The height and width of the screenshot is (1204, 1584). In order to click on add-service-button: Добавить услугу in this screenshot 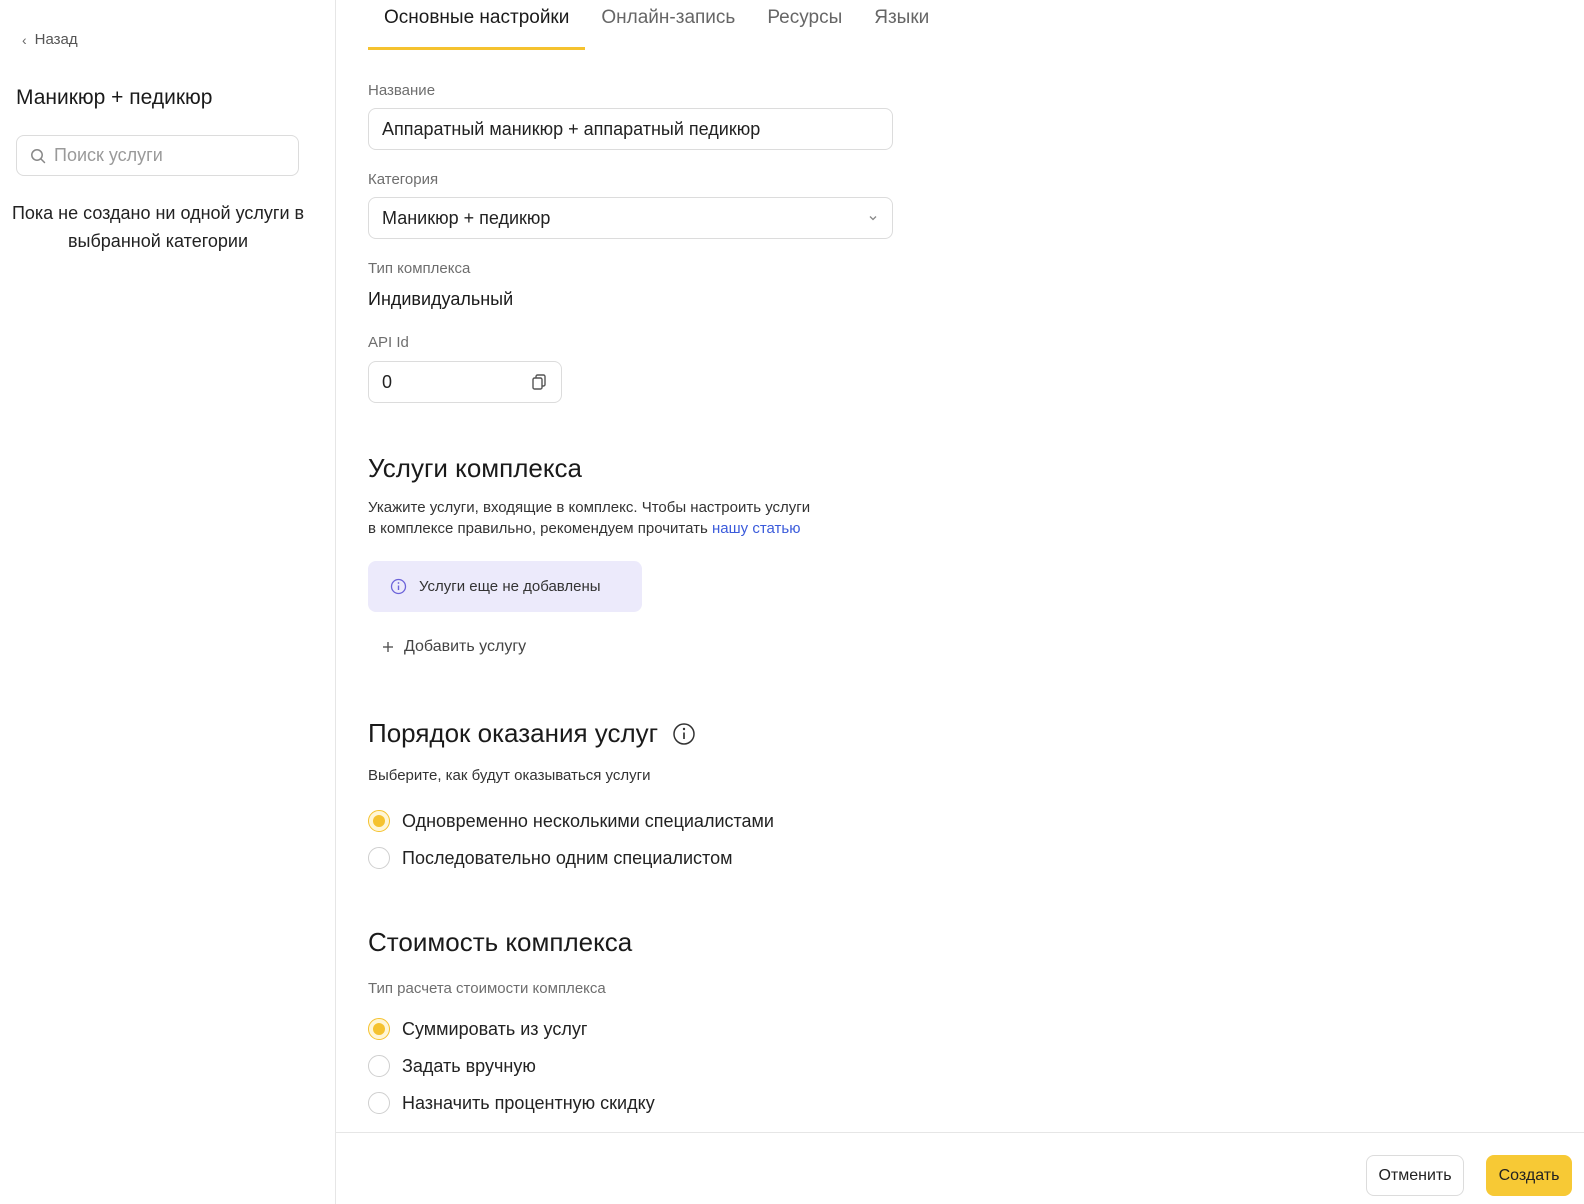, I will do `click(454, 647)`.